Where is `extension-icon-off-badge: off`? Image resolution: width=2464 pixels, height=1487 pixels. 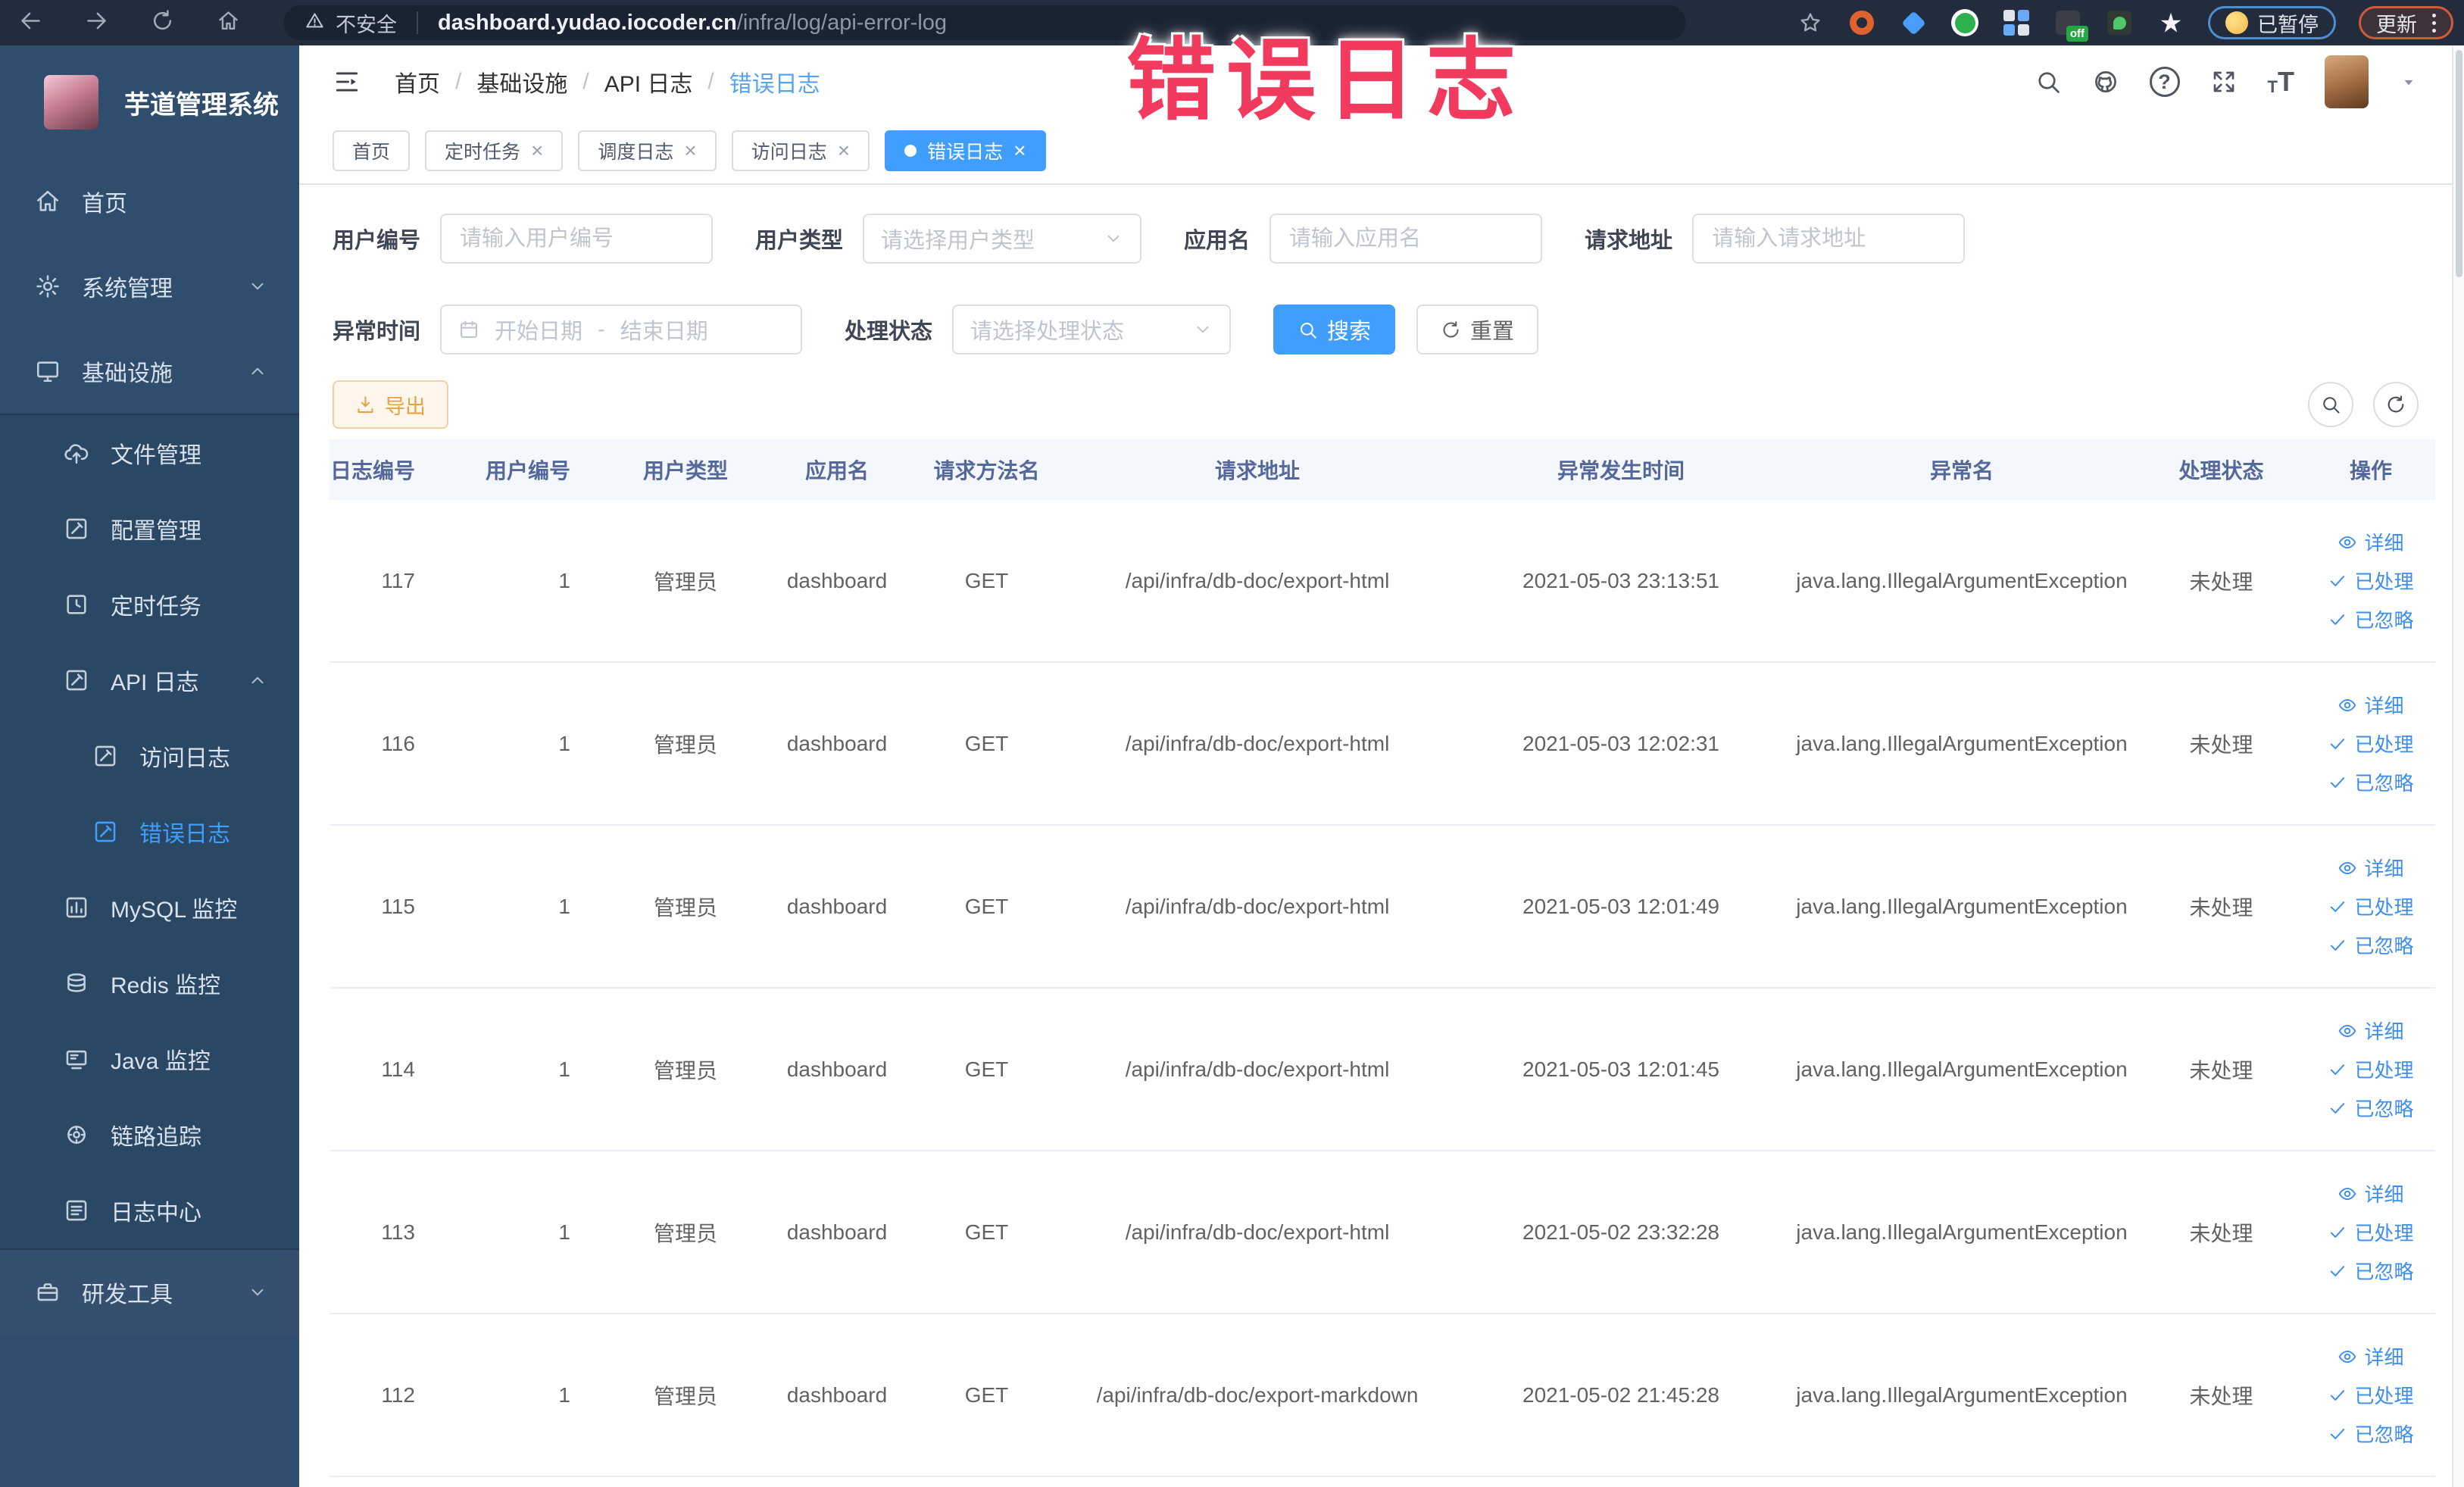 extension-icon-off-badge: off is located at coordinates (2070, 25).